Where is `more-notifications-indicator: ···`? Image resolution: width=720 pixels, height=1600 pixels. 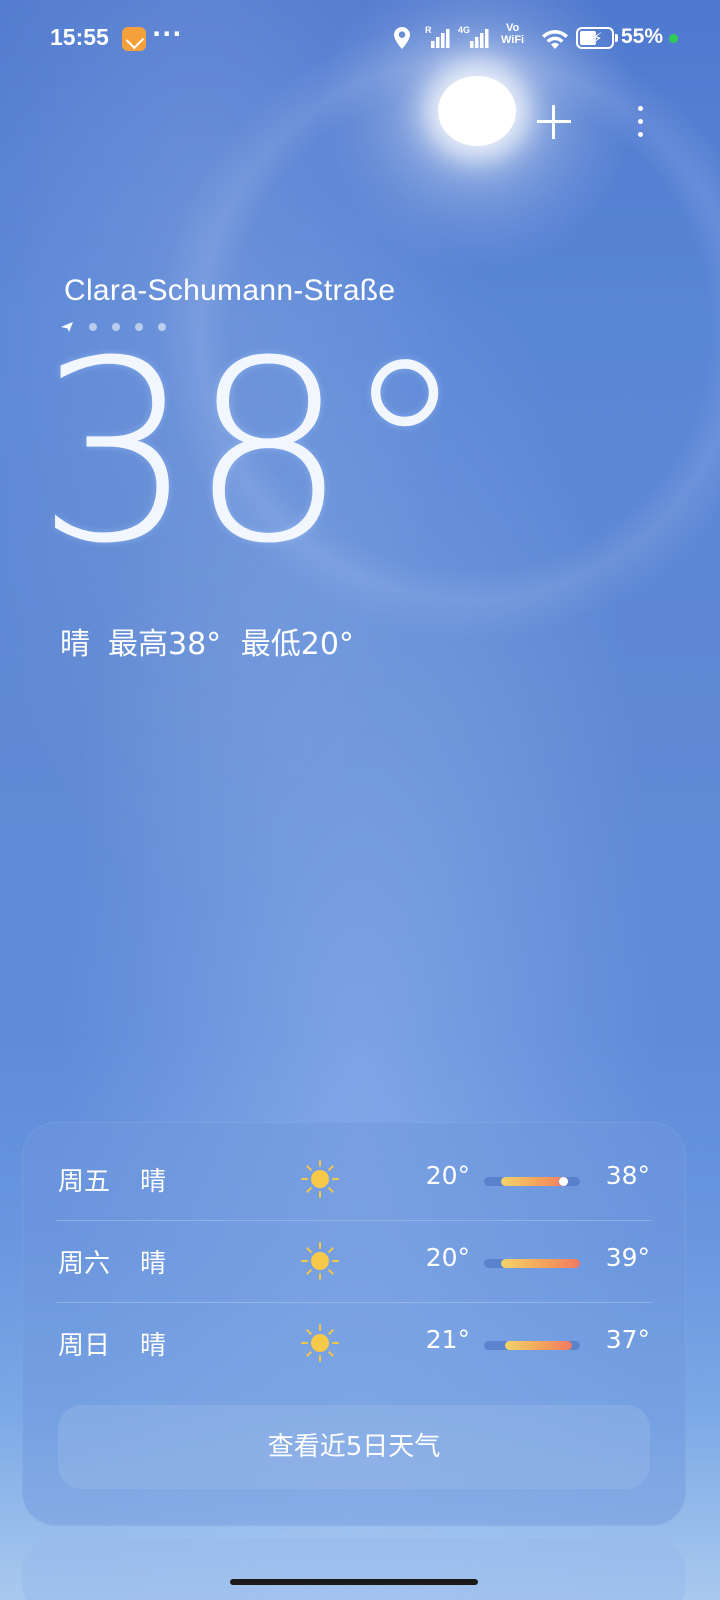 more-notifications-indicator: ··· is located at coordinates (167, 34).